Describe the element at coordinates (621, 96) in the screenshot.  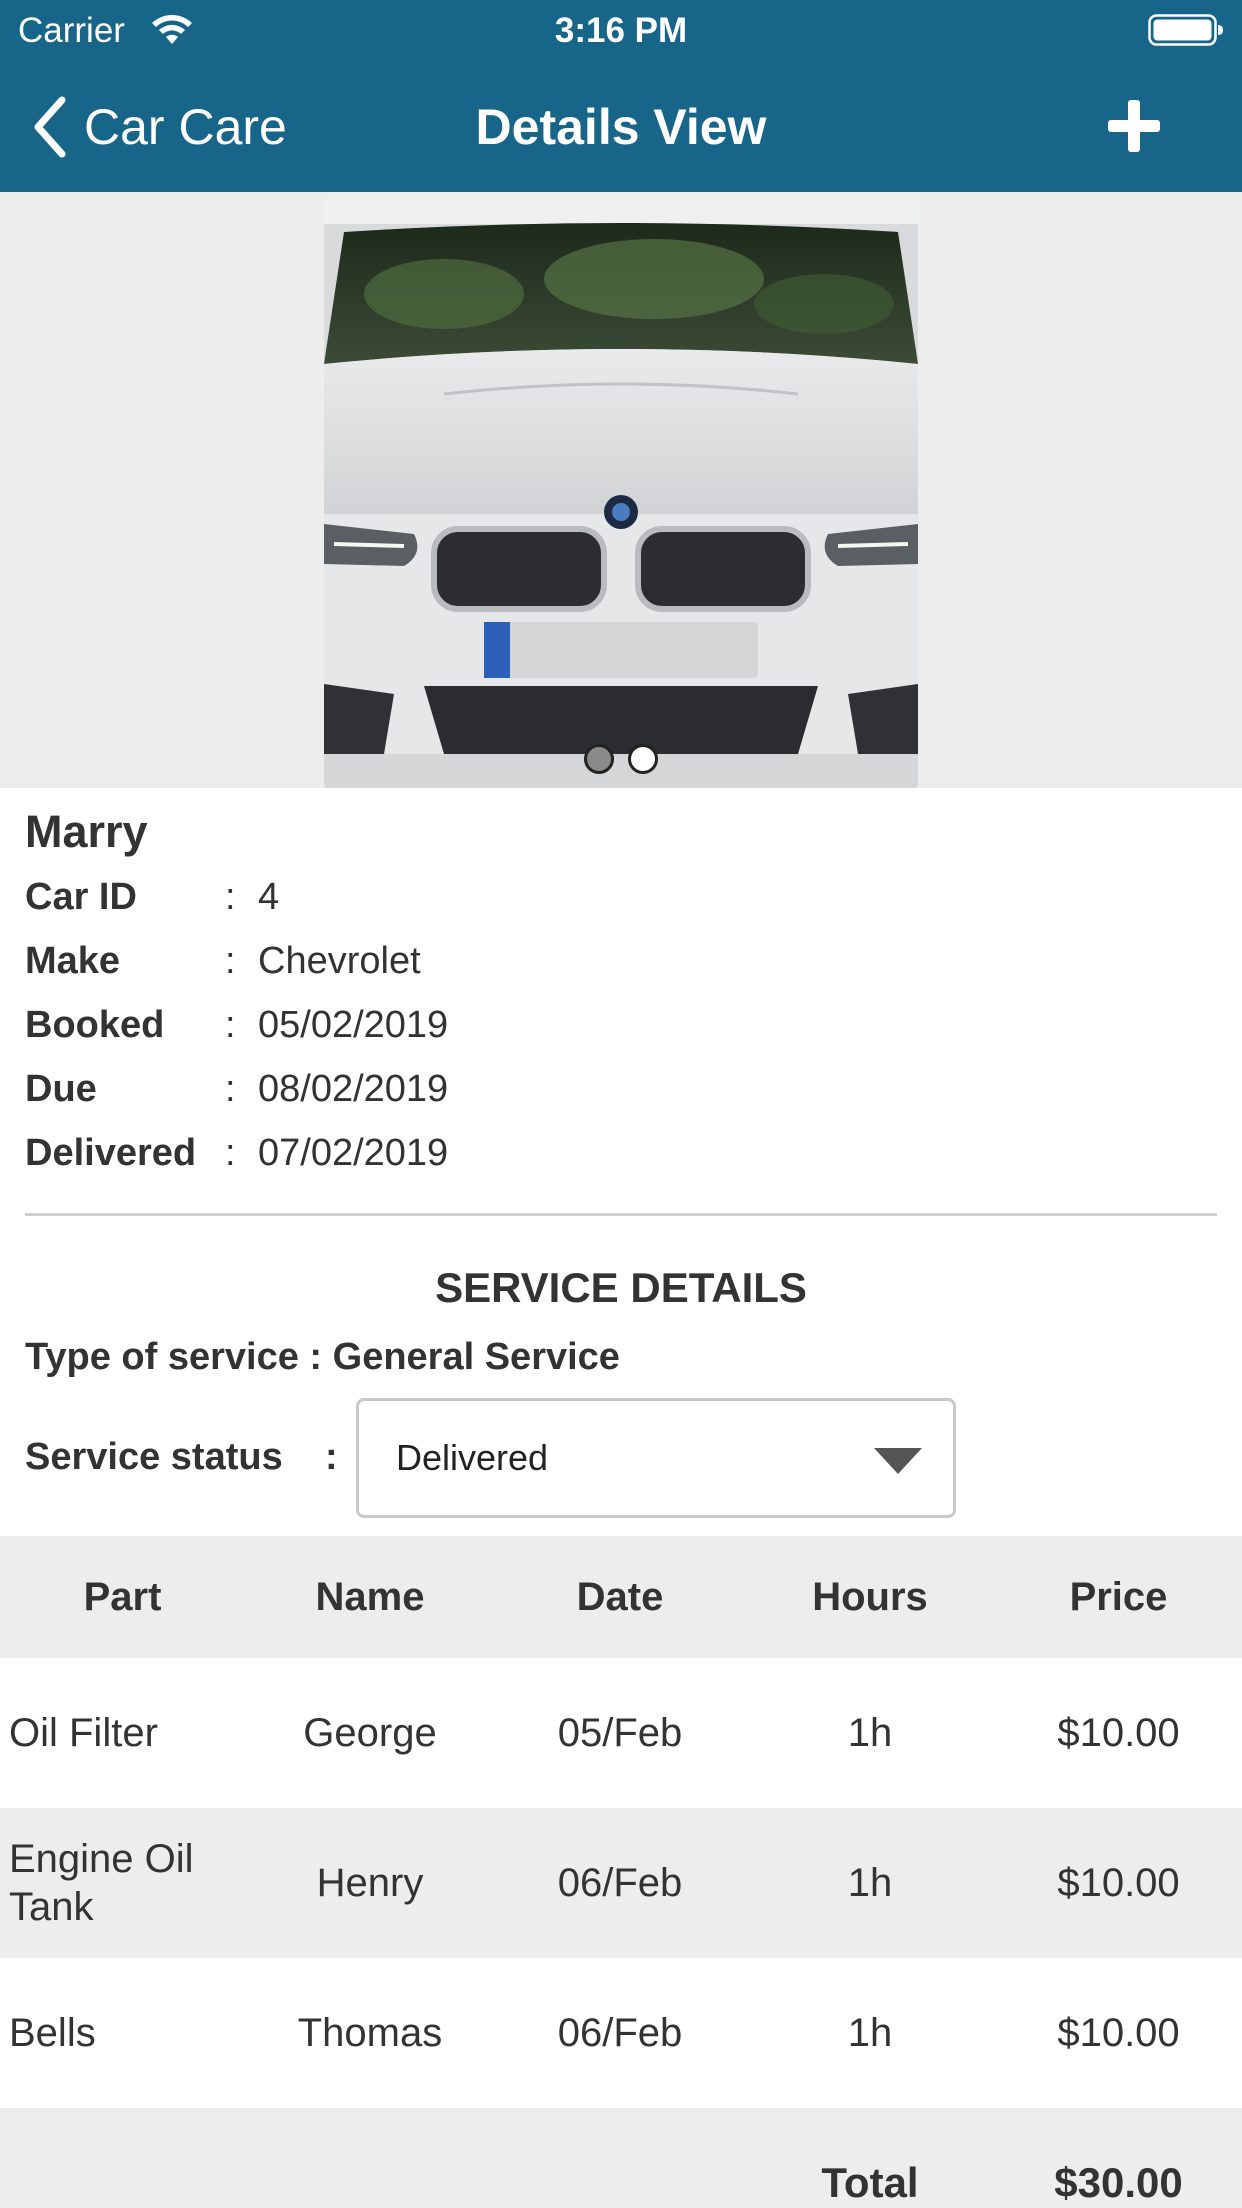
I see `navigation-bar: Carrier 3:16 PM Car Care Details View` at that location.